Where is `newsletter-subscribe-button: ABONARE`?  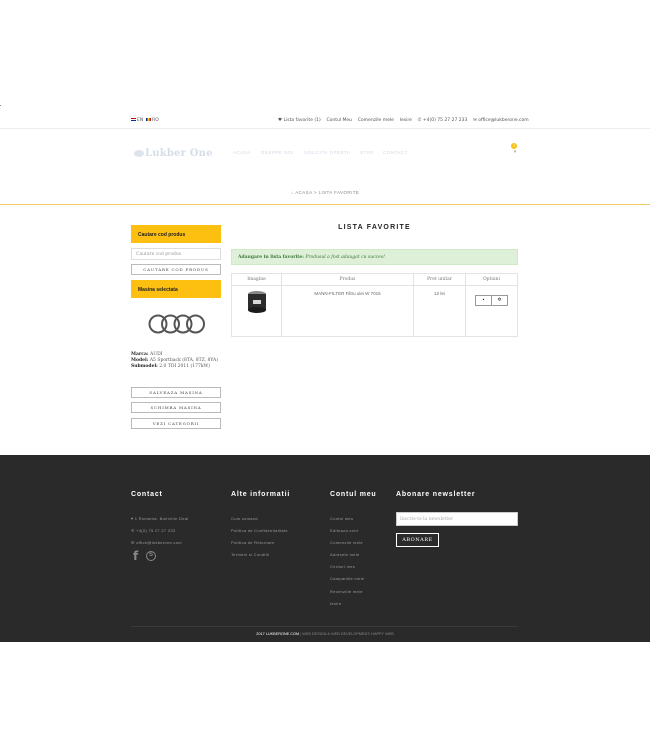 newsletter-subscribe-button: ABONARE is located at coordinates (417, 540).